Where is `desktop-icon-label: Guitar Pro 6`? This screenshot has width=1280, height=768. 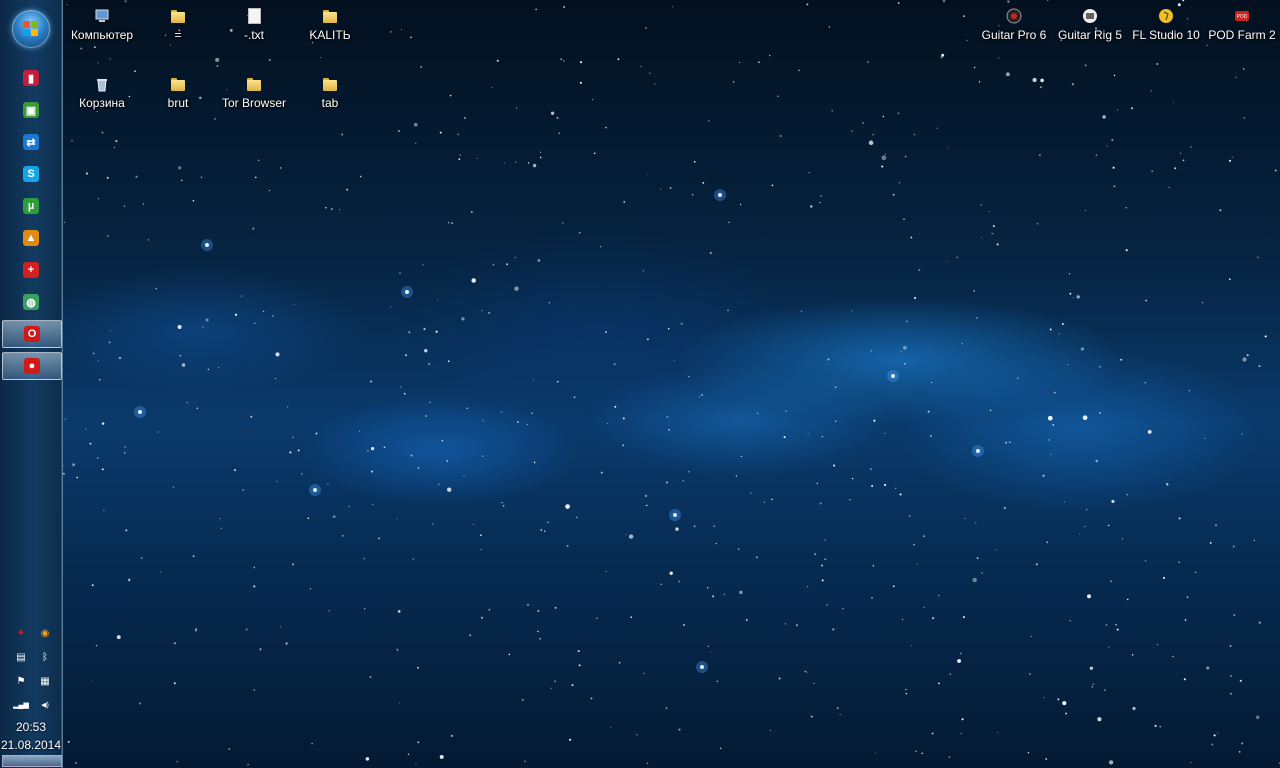 desktop-icon-label: Guitar Pro 6 is located at coordinates (1014, 35).